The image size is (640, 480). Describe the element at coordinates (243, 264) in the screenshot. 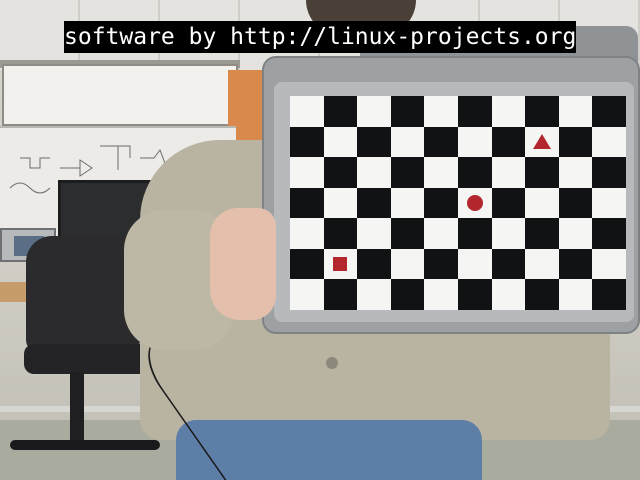

I see `person-left-hand` at that location.